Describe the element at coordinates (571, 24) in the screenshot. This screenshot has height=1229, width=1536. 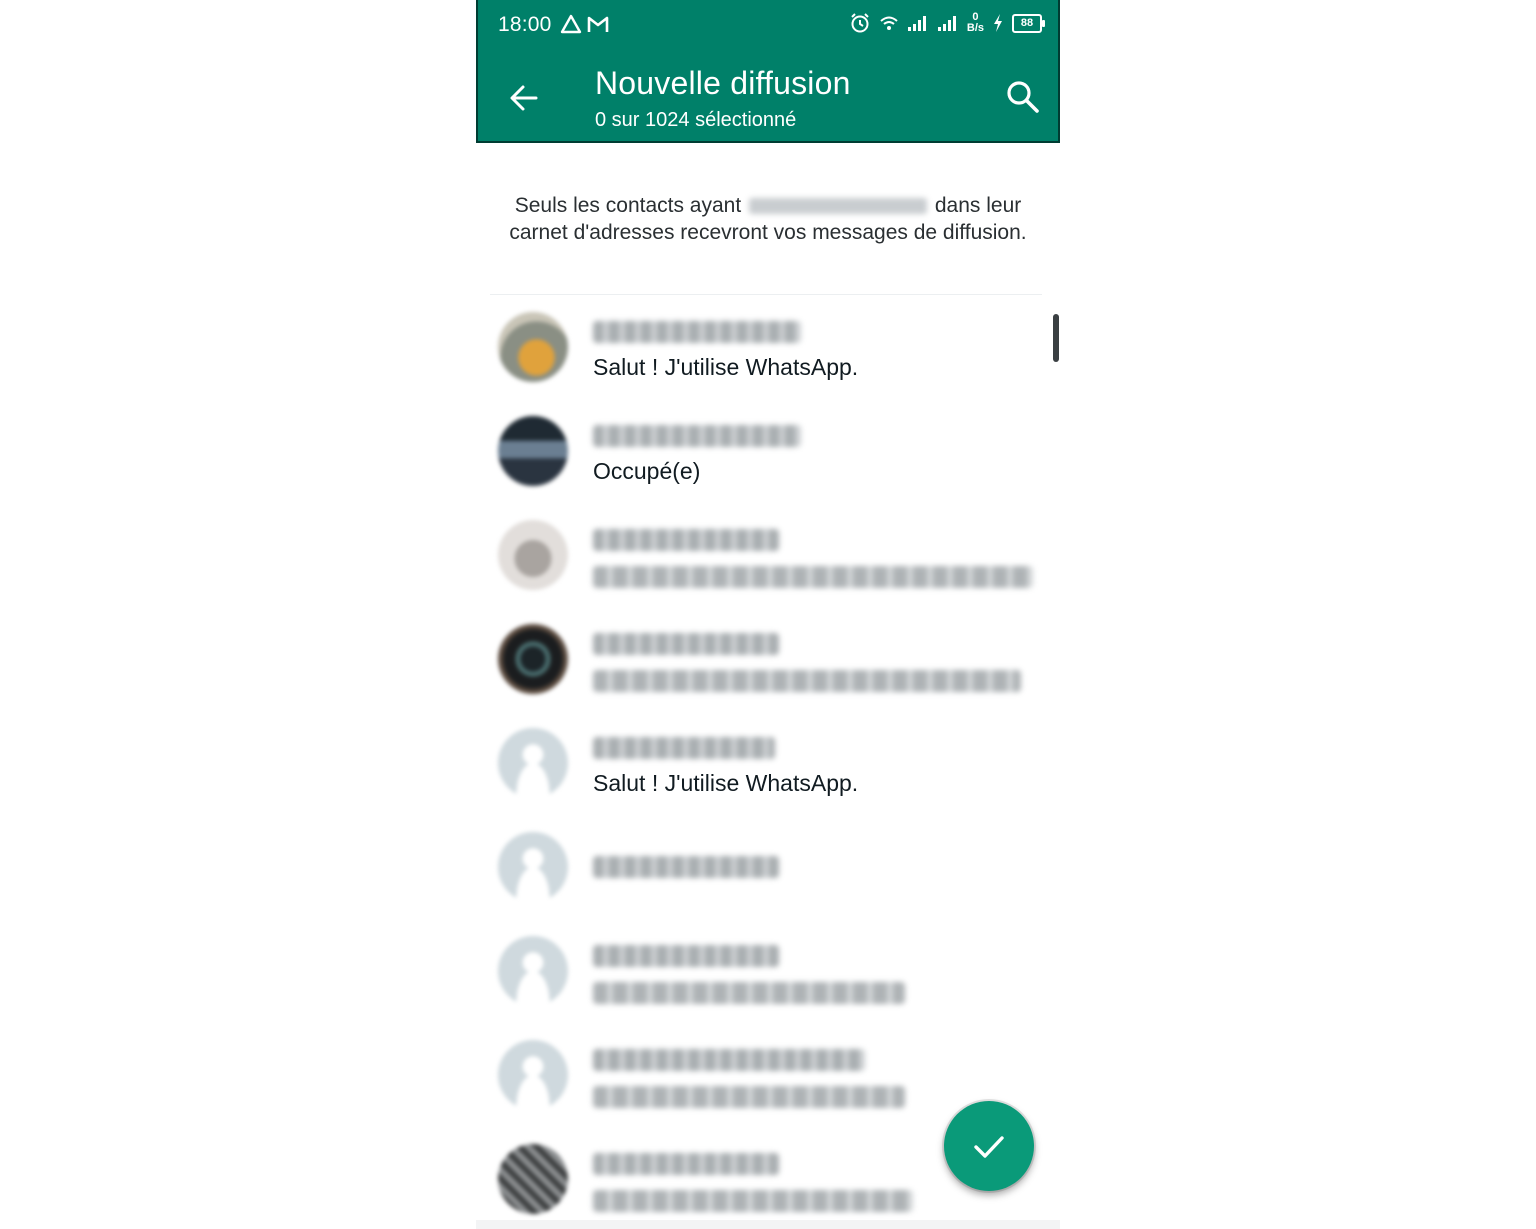
I see `warning-triangle-icon` at that location.